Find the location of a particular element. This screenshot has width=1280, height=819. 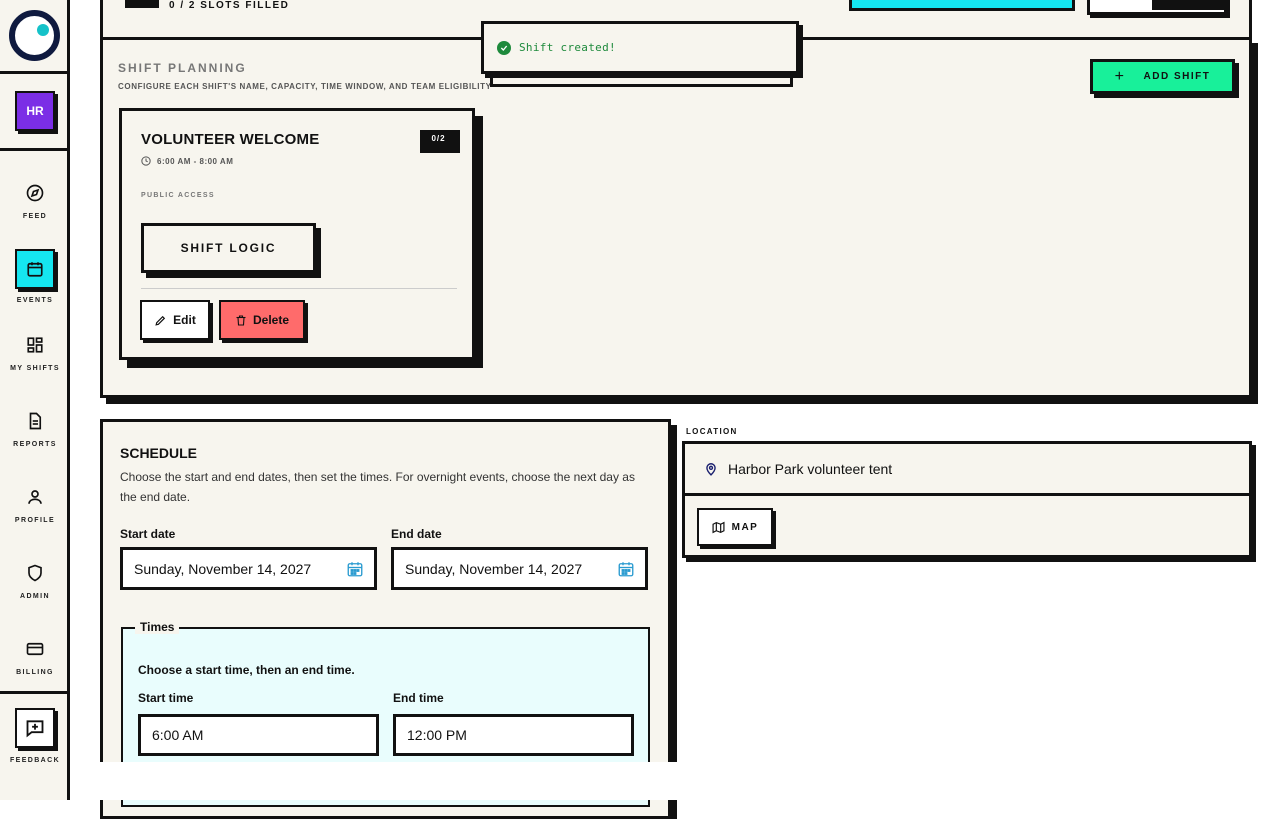

add-shift-label: ADD SHIFT is located at coordinates (1177, 76).